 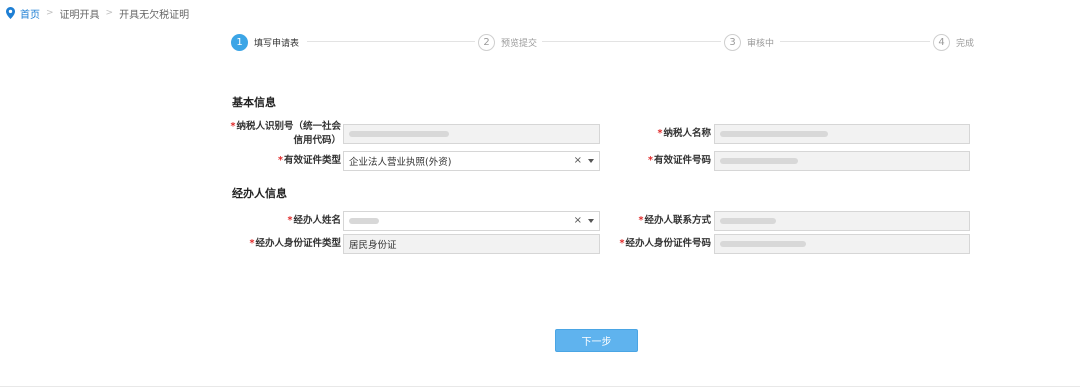 I want to click on step-number: 3, so click(x=732, y=42).